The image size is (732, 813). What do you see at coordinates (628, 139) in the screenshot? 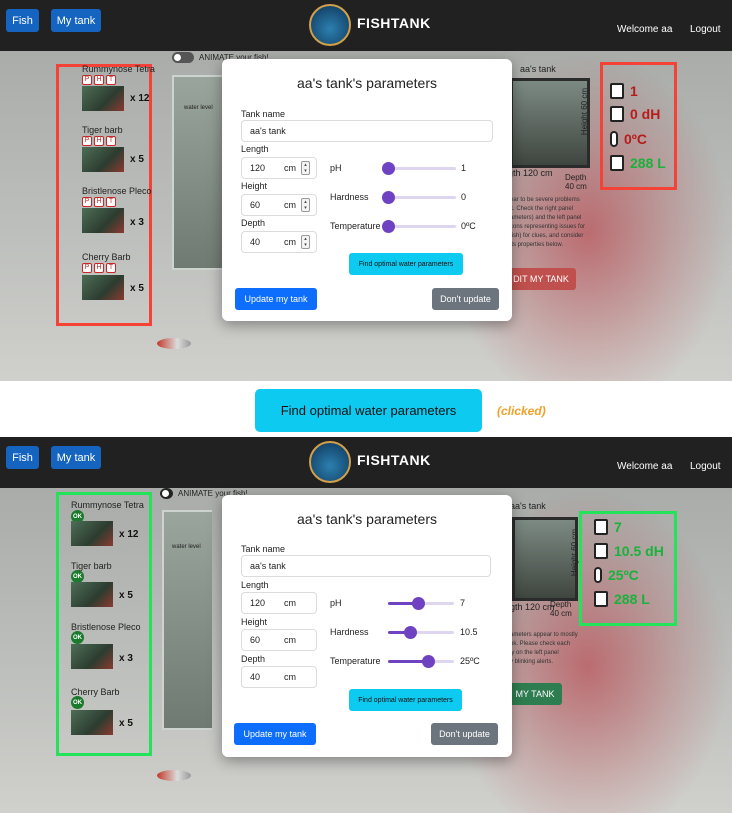
I see `temp-param: 0ºC` at bounding box center [628, 139].